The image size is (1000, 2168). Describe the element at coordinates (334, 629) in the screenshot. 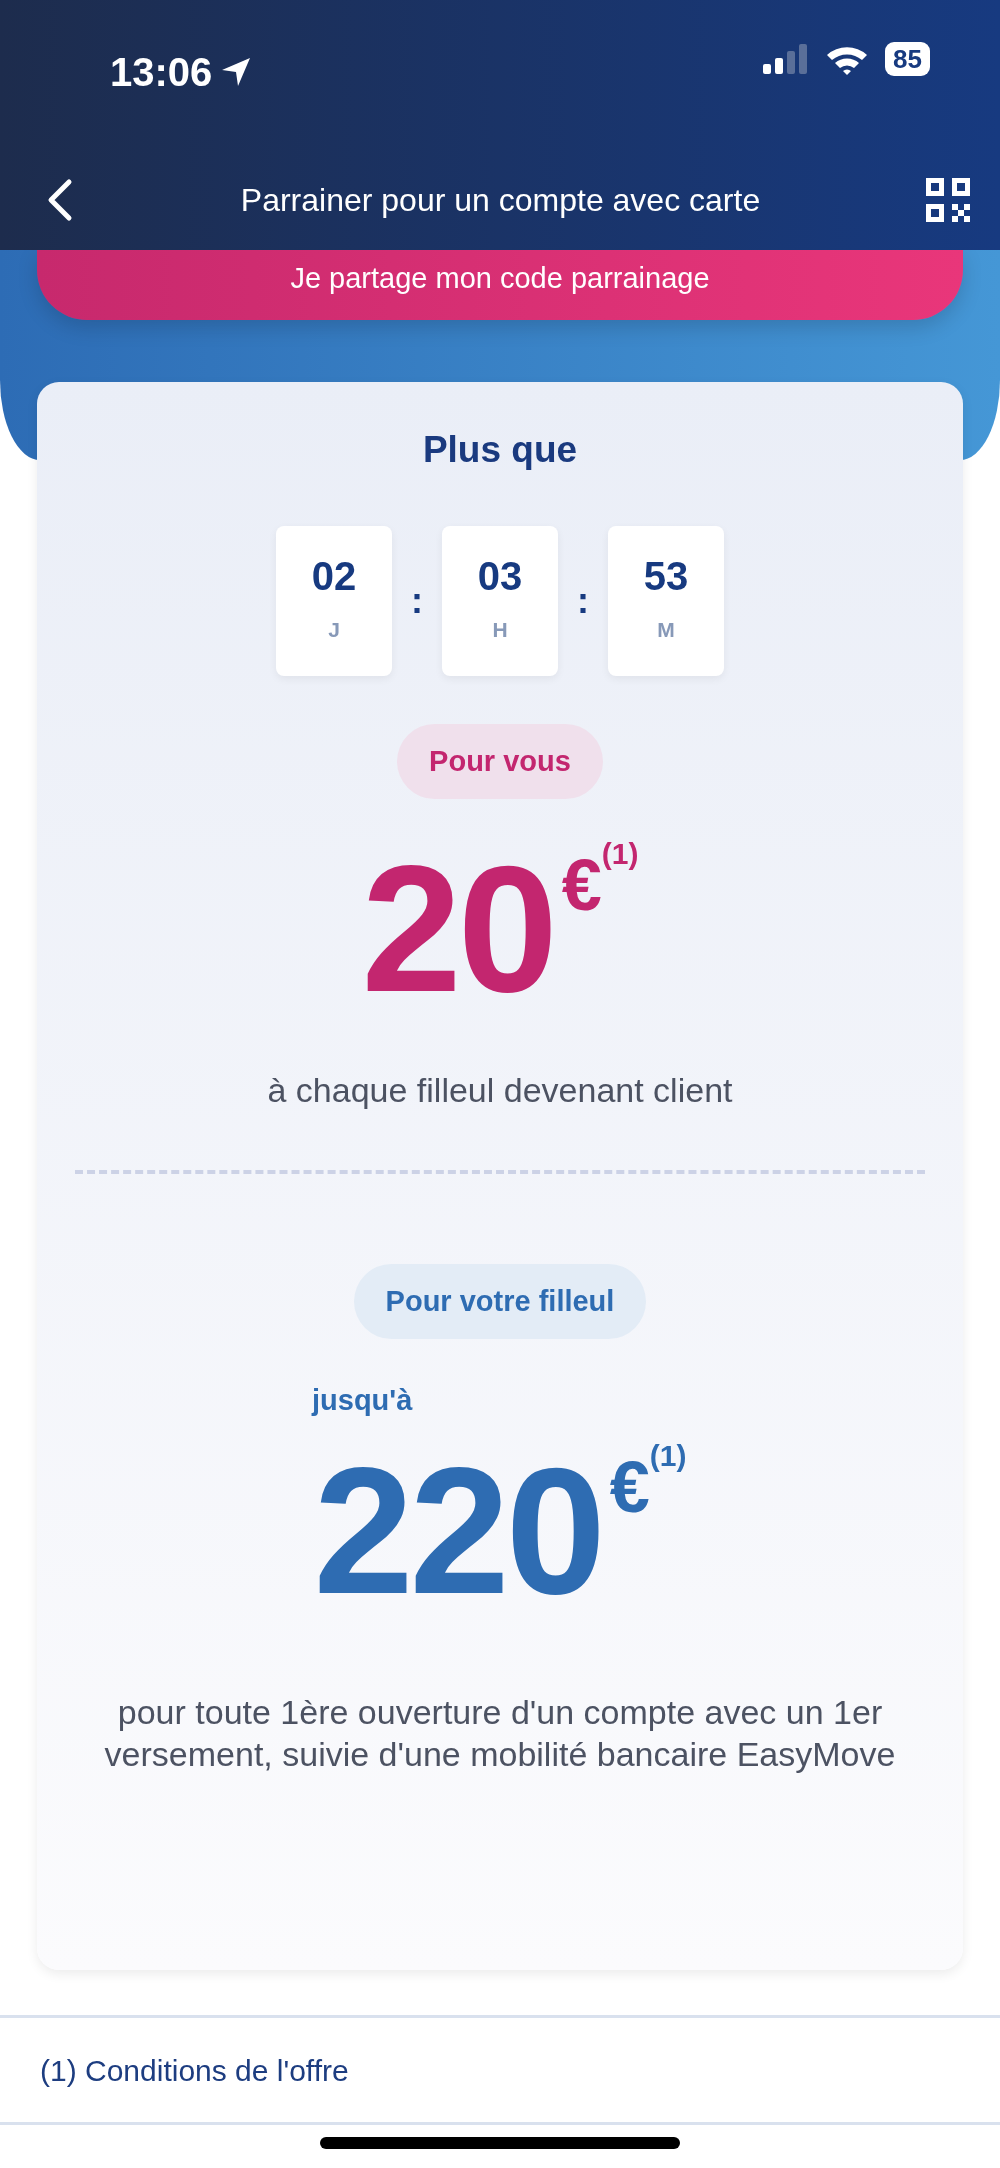

I see `countdown-unit: J` at that location.